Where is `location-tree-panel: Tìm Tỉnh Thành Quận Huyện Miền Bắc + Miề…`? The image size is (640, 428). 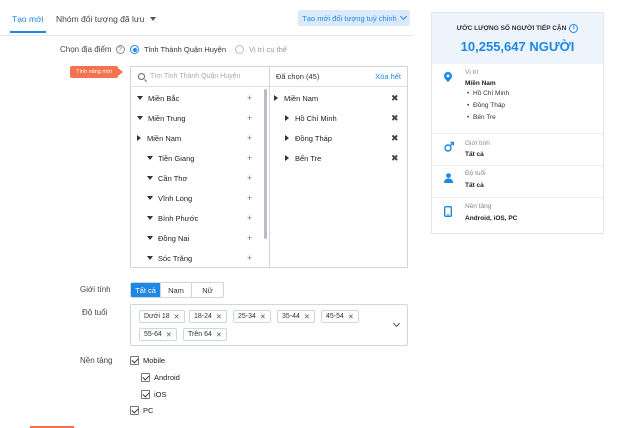 location-tree-panel: Tìm Tỉnh Thành Quận Huyện Miền Bắc + Miề… is located at coordinates (200, 167).